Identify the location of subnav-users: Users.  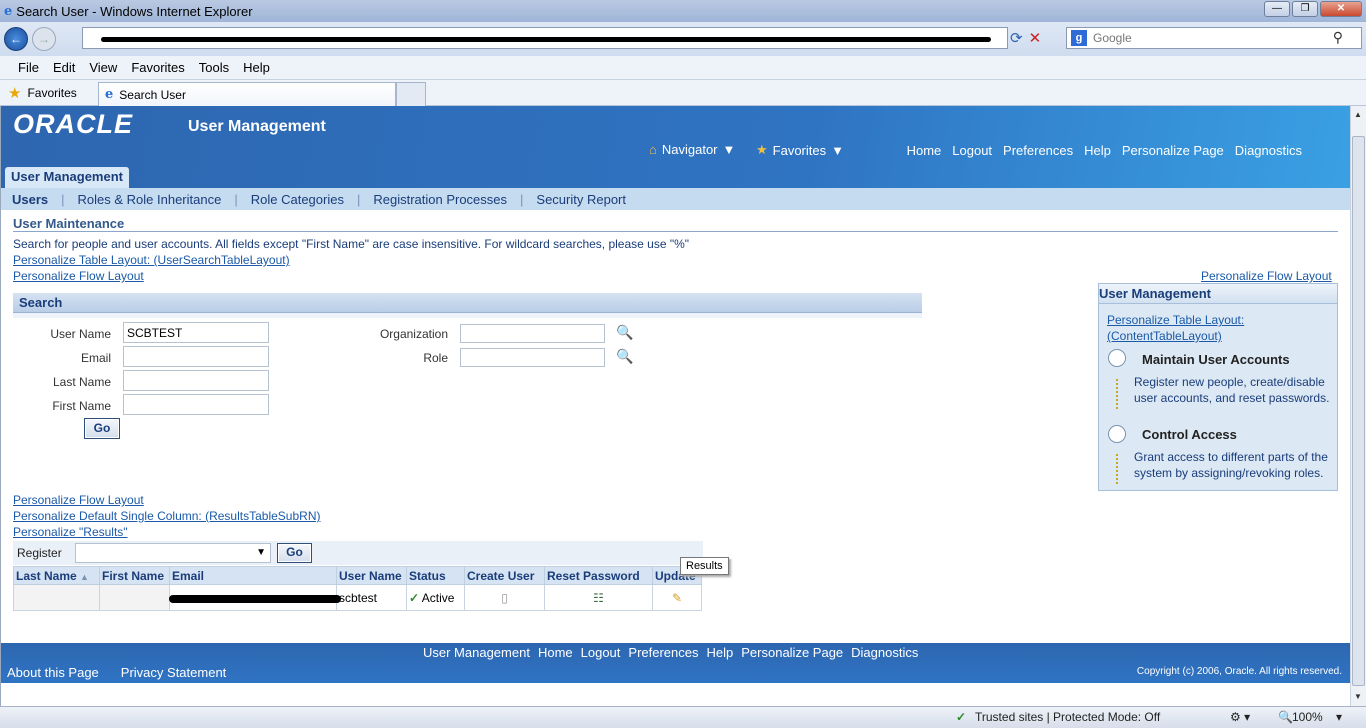
(30, 199).